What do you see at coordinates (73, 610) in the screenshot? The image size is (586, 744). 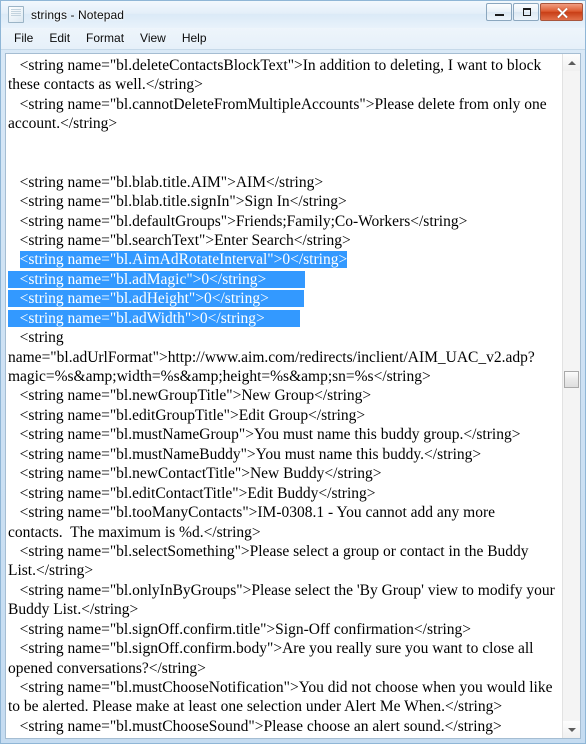 I see `line-text: Buddy List.</string>` at bounding box center [73, 610].